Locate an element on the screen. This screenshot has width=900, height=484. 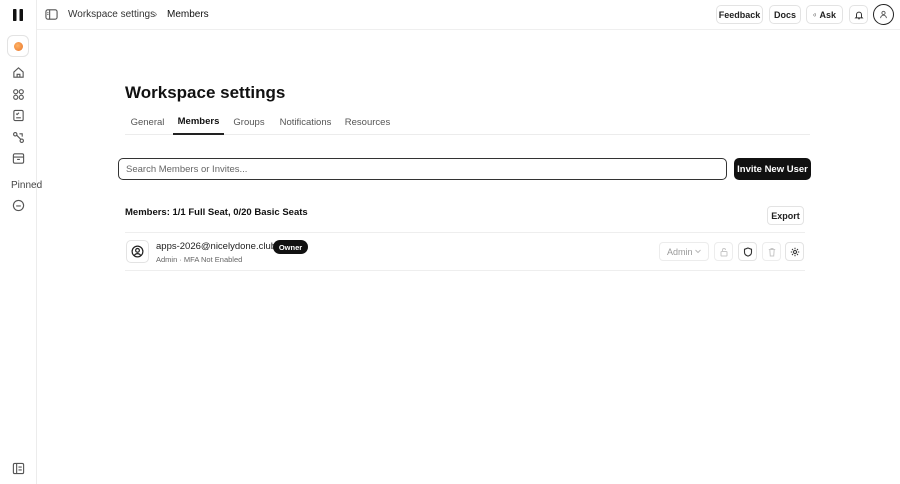
sidebar-item-home is located at coordinates (18, 72).